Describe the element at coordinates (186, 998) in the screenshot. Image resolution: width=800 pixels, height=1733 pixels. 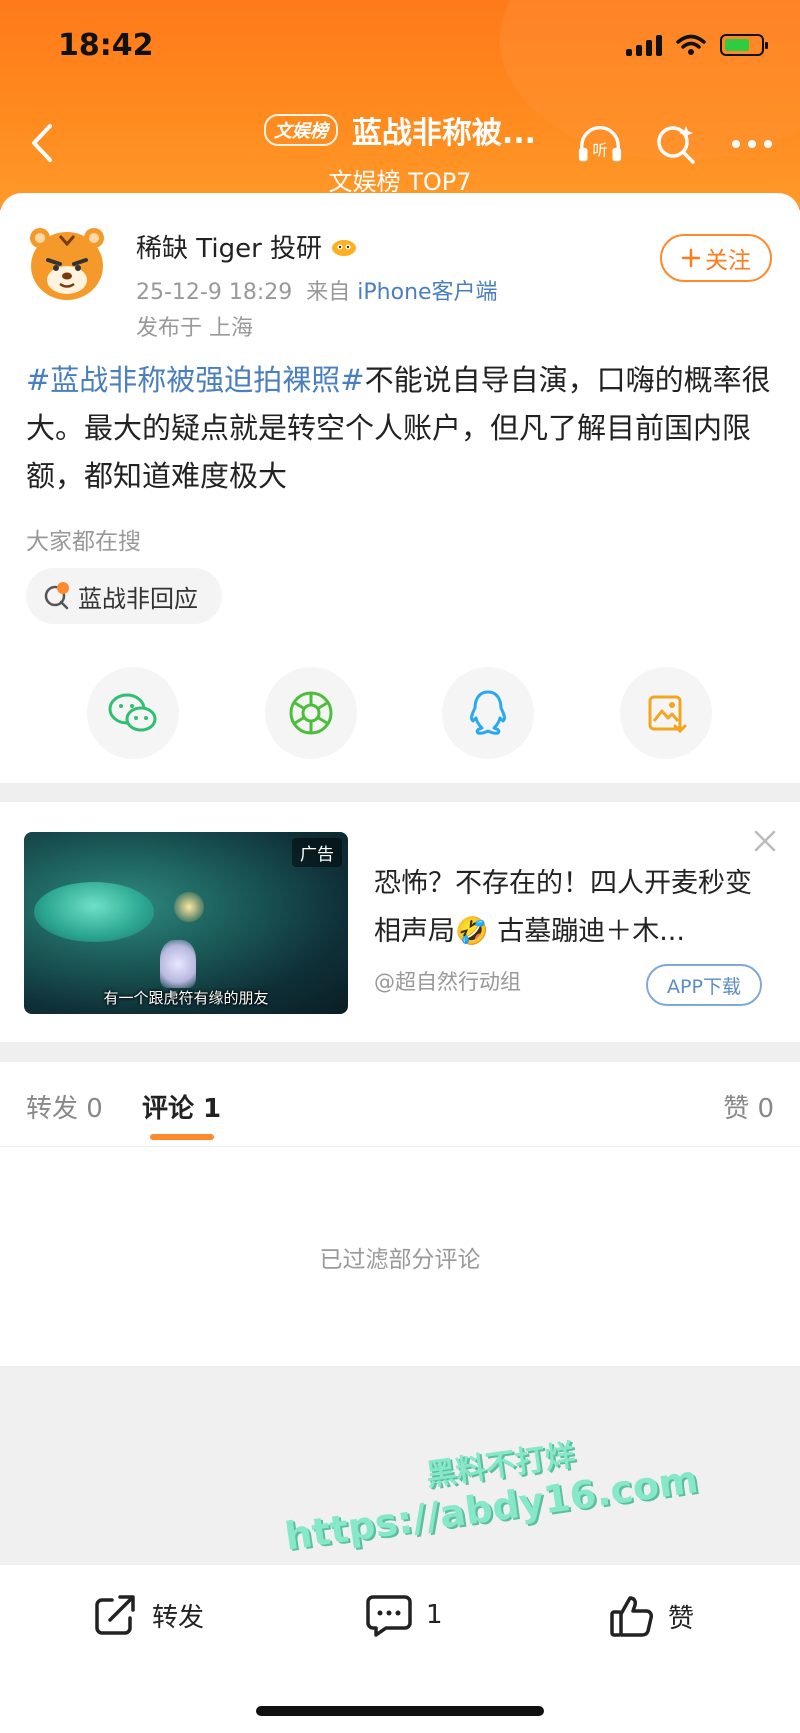
I see `ad-video-caption: 有一个跟虎符有缘的朋友` at that location.